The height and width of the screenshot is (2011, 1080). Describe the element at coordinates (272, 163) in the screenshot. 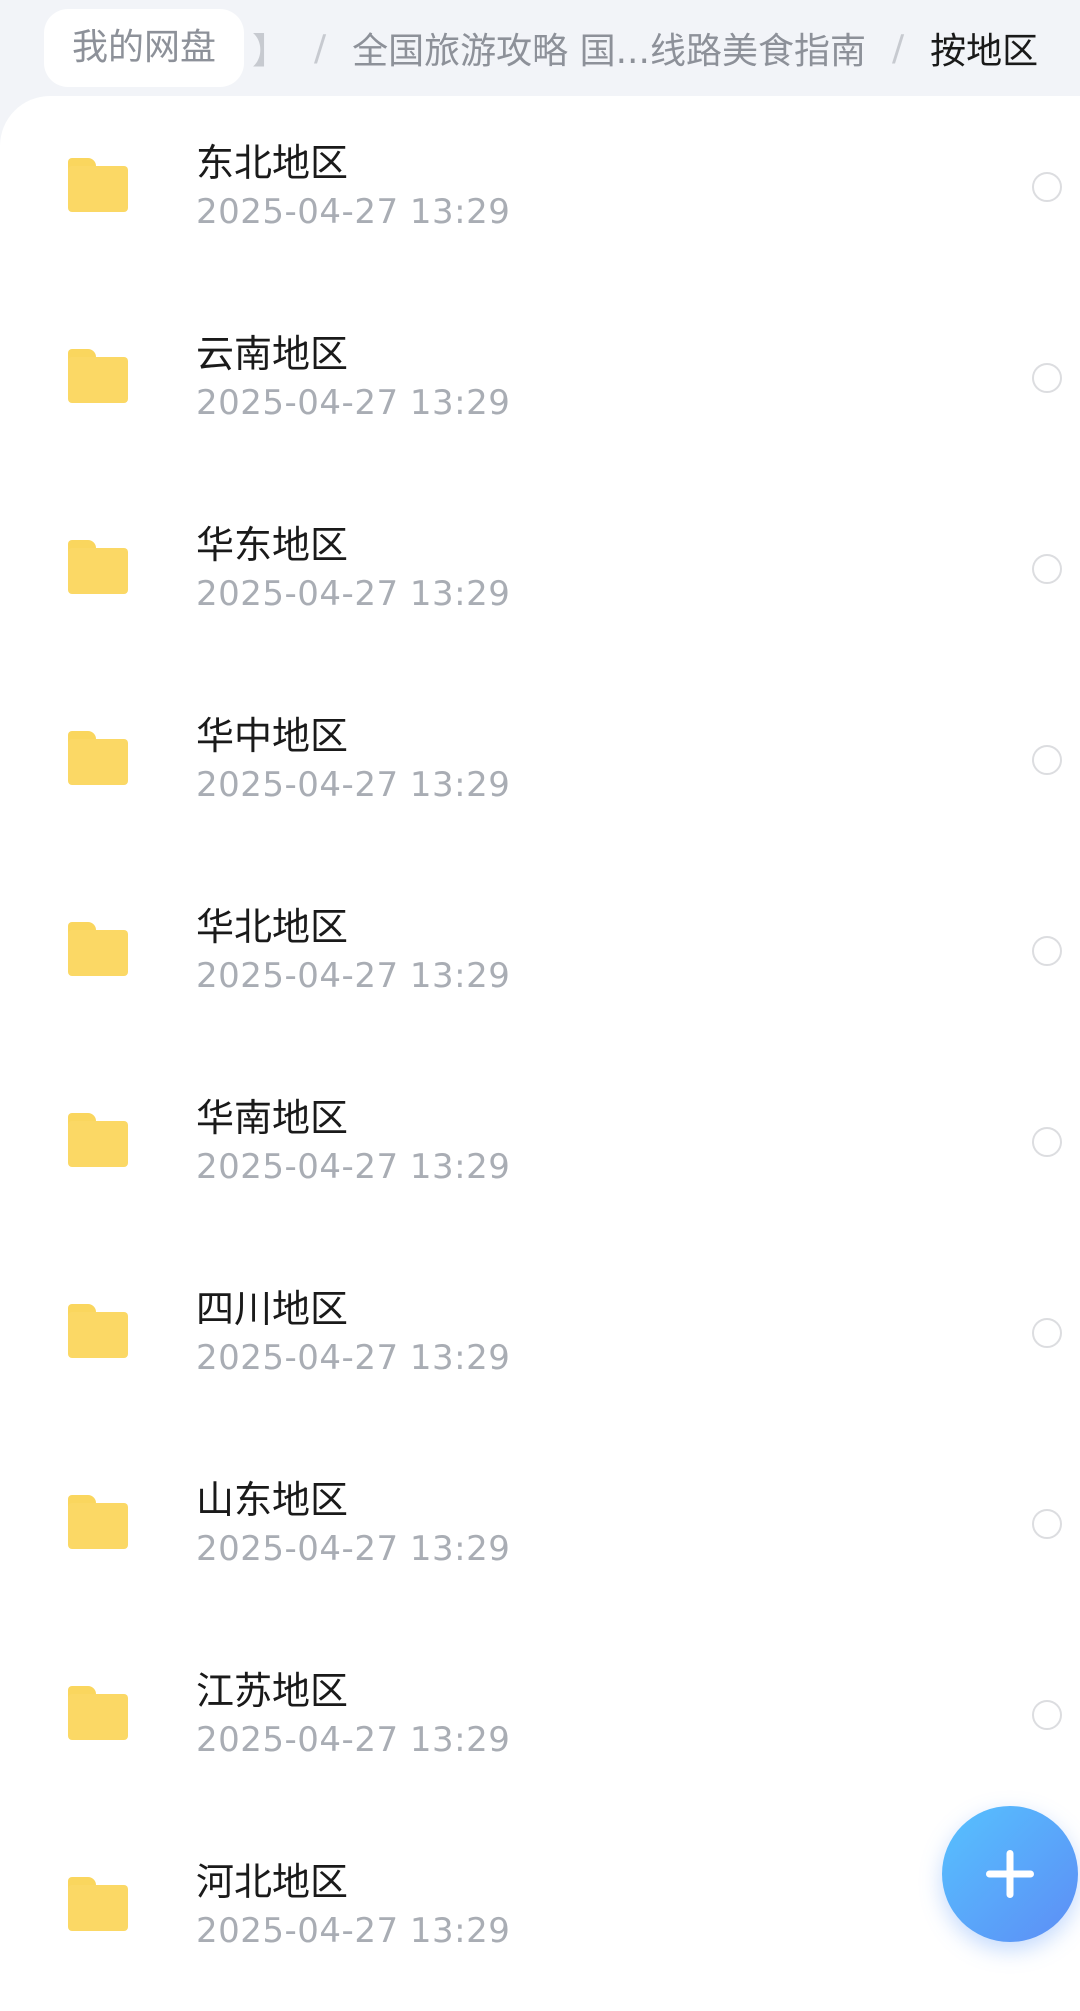

I see `folder-name: 东北地区` at that location.